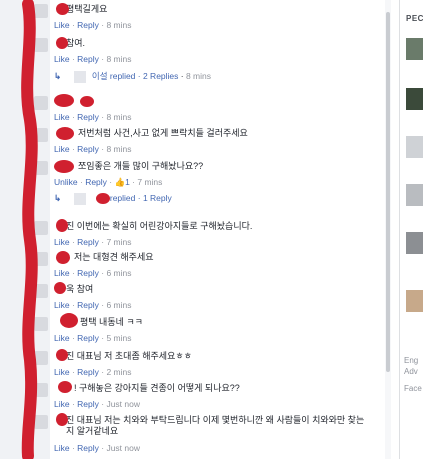 The image size is (423, 459). What do you see at coordinates (119, 338) in the screenshot?
I see `timestamp: 5 mins` at bounding box center [119, 338].